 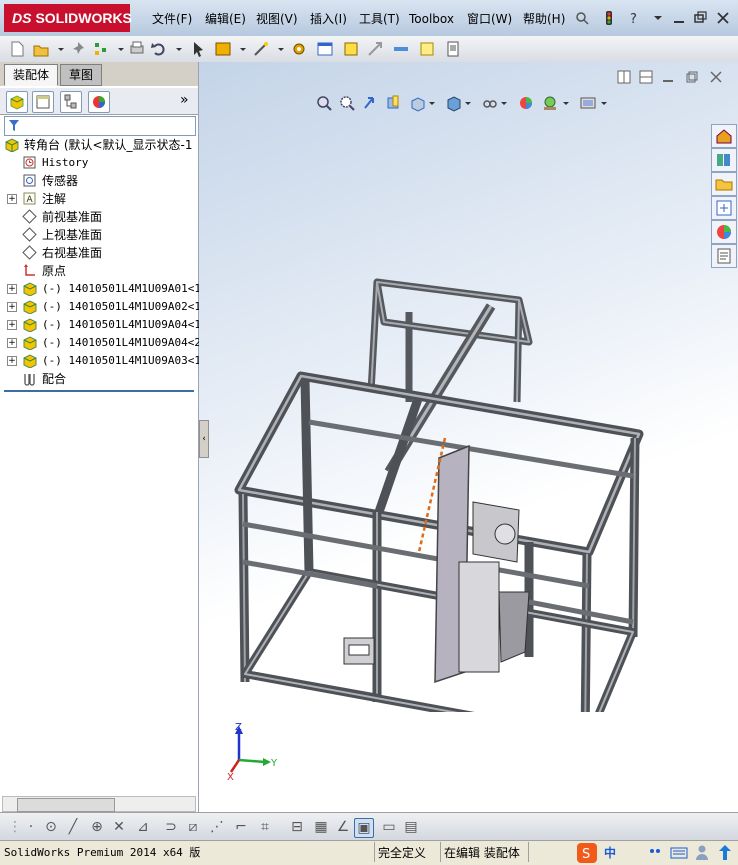 What do you see at coordinates (370, 103) in the screenshot?
I see `previous-view-icon` at bounding box center [370, 103].